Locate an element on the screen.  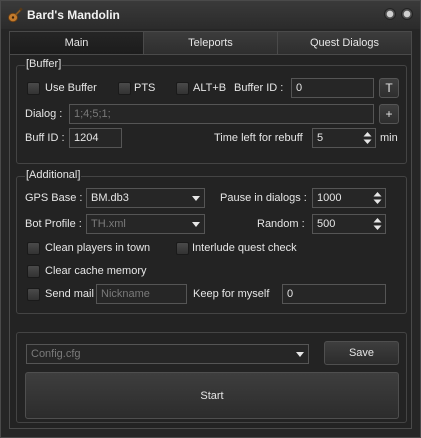
use-buffer-checkbox is located at coordinates (33, 88).